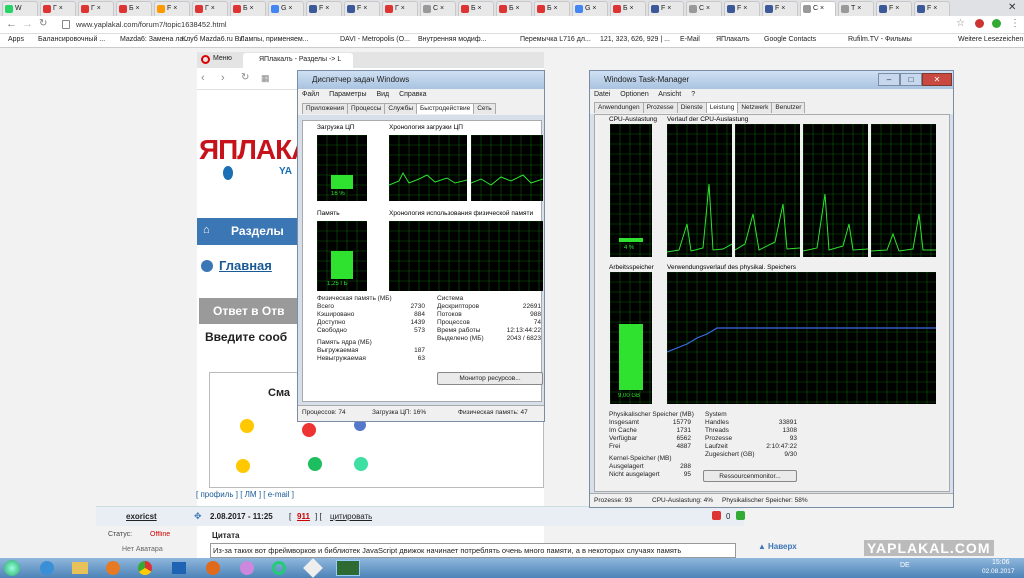 The height and width of the screenshot is (578, 1024). I want to click on menu-view: Ansicht, so click(669, 94).